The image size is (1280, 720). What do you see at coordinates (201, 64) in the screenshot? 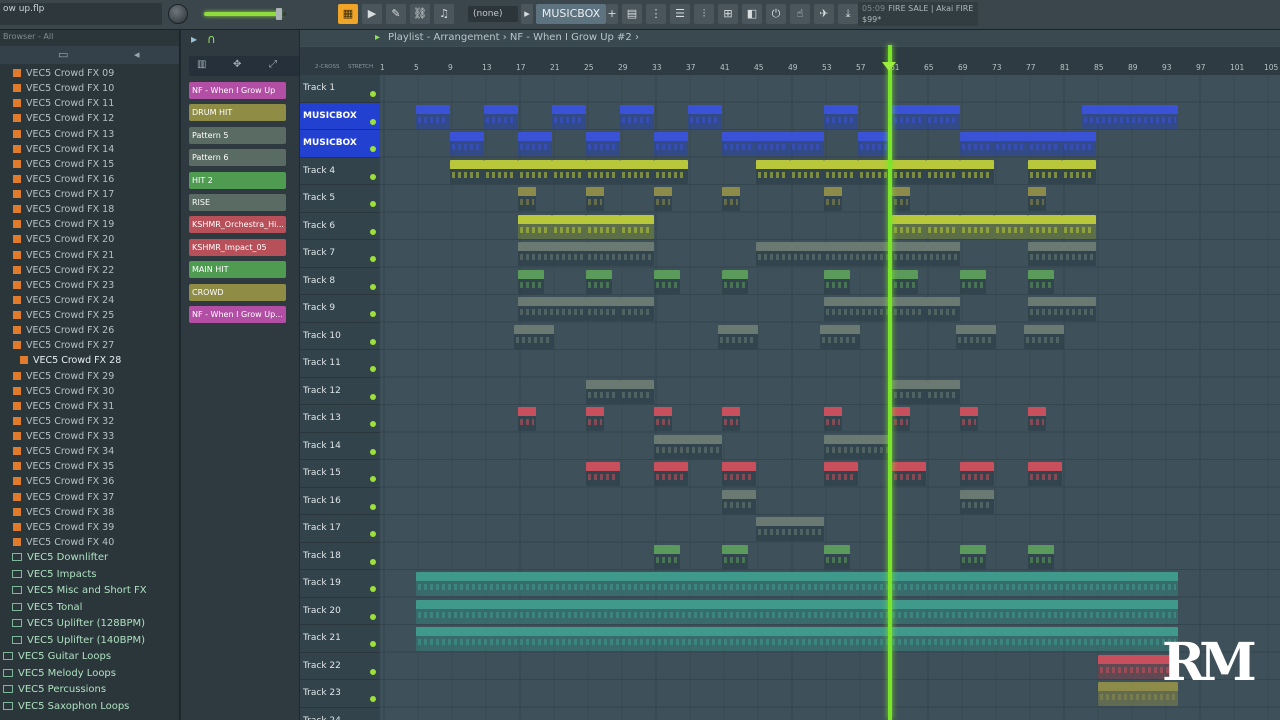
I see `picker-mode-icon: ▥` at bounding box center [201, 64].